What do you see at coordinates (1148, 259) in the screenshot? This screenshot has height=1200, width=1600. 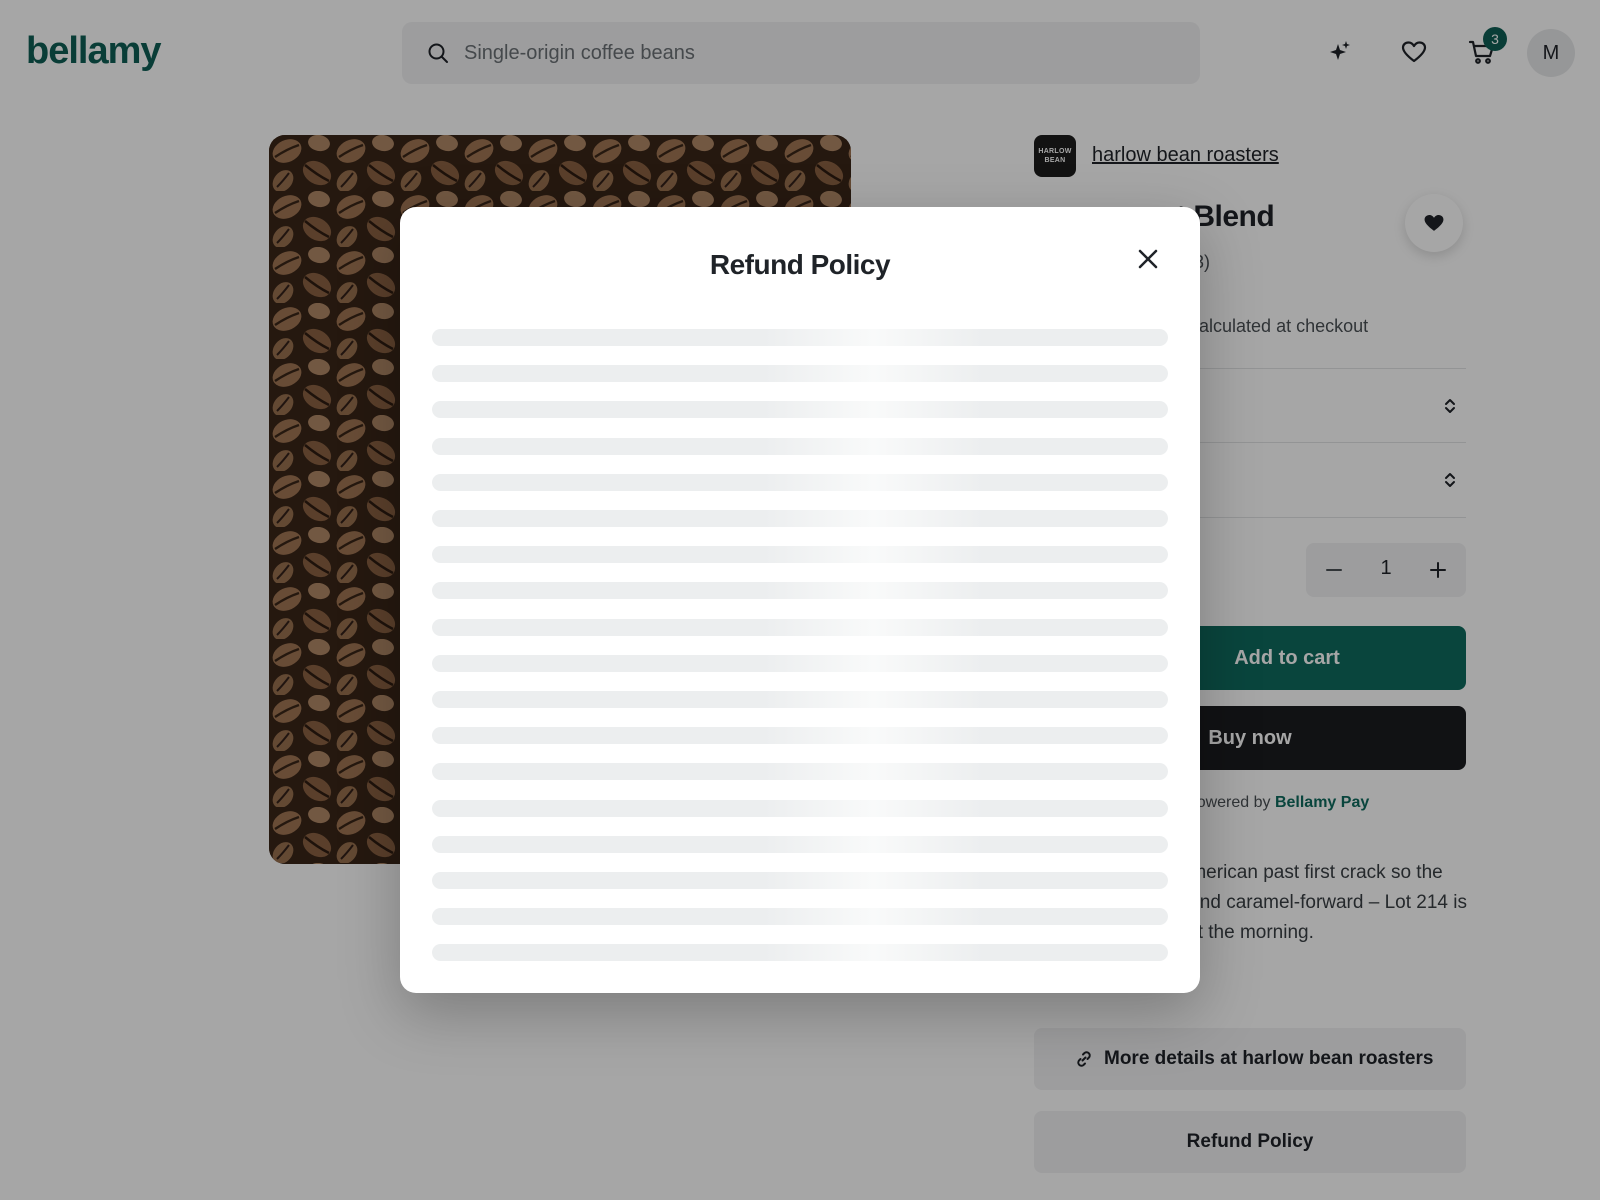 I see `close-icon` at bounding box center [1148, 259].